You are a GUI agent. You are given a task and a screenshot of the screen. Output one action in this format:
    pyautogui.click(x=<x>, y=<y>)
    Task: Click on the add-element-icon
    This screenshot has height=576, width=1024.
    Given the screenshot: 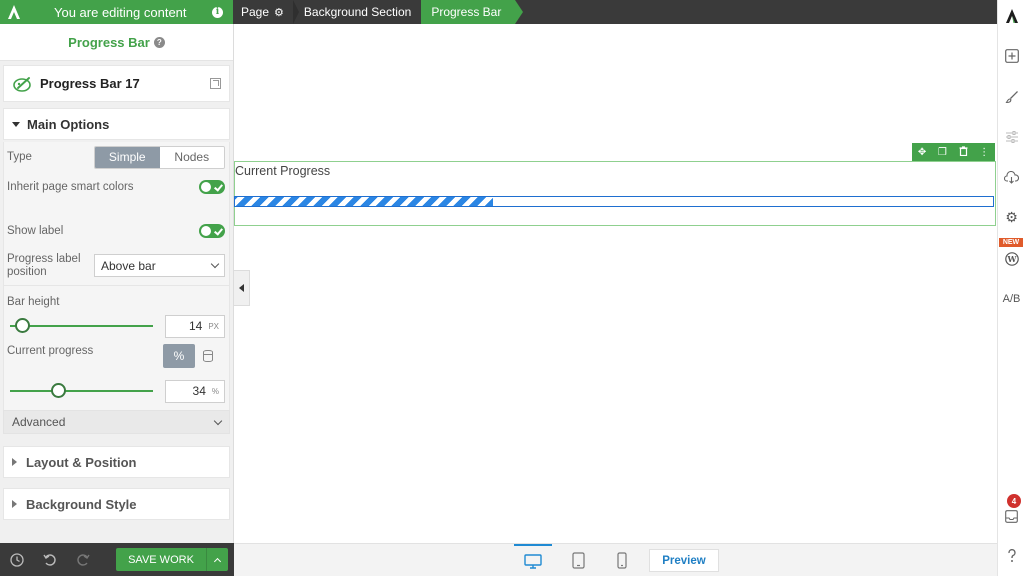 What is the action you would take?
    pyautogui.click(x=1011, y=56)
    